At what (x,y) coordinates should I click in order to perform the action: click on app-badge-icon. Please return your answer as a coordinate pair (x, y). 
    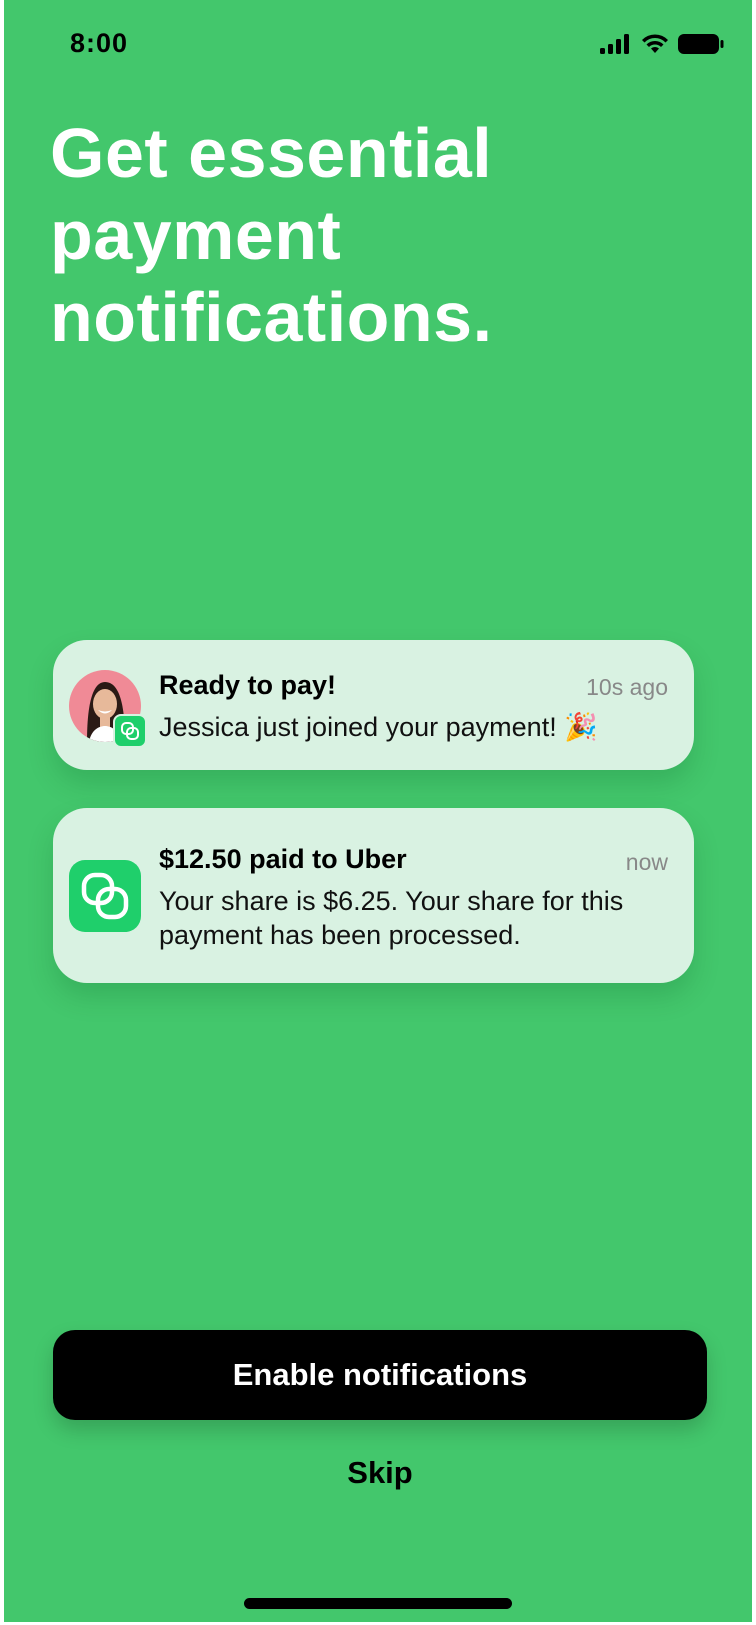
    Looking at the image, I should click on (130, 731).